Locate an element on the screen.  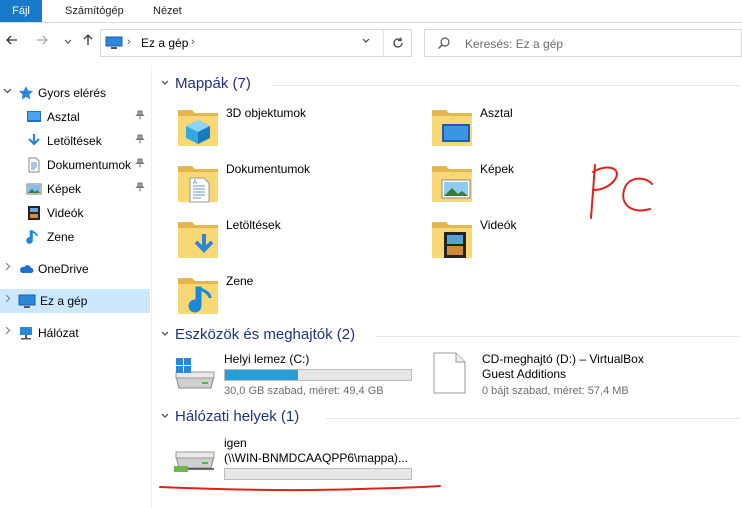
sidebar-item-music: Zene is located at coordinates (75, 237).